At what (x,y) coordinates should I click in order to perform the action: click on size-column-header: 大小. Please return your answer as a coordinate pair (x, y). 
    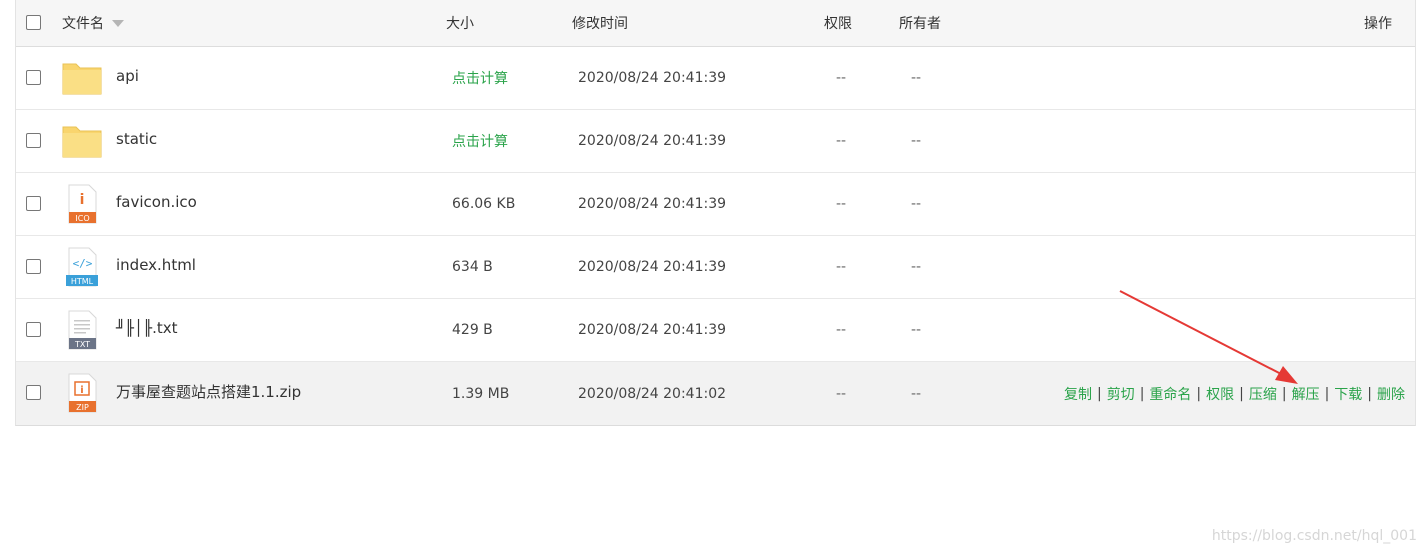
    Looking at the image, I should click on (460, 23).